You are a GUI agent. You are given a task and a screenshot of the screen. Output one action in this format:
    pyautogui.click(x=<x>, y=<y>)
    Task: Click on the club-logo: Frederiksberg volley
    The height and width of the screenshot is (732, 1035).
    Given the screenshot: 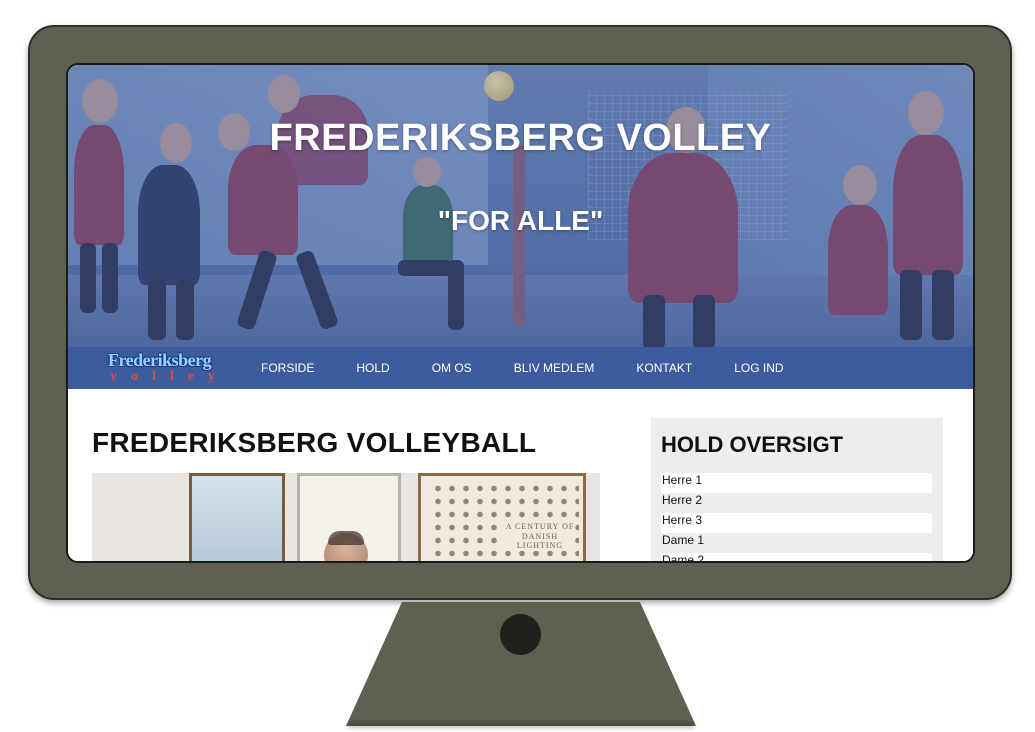 What is the action you would take?
    pyautogui.click(x=164, y=369)
    